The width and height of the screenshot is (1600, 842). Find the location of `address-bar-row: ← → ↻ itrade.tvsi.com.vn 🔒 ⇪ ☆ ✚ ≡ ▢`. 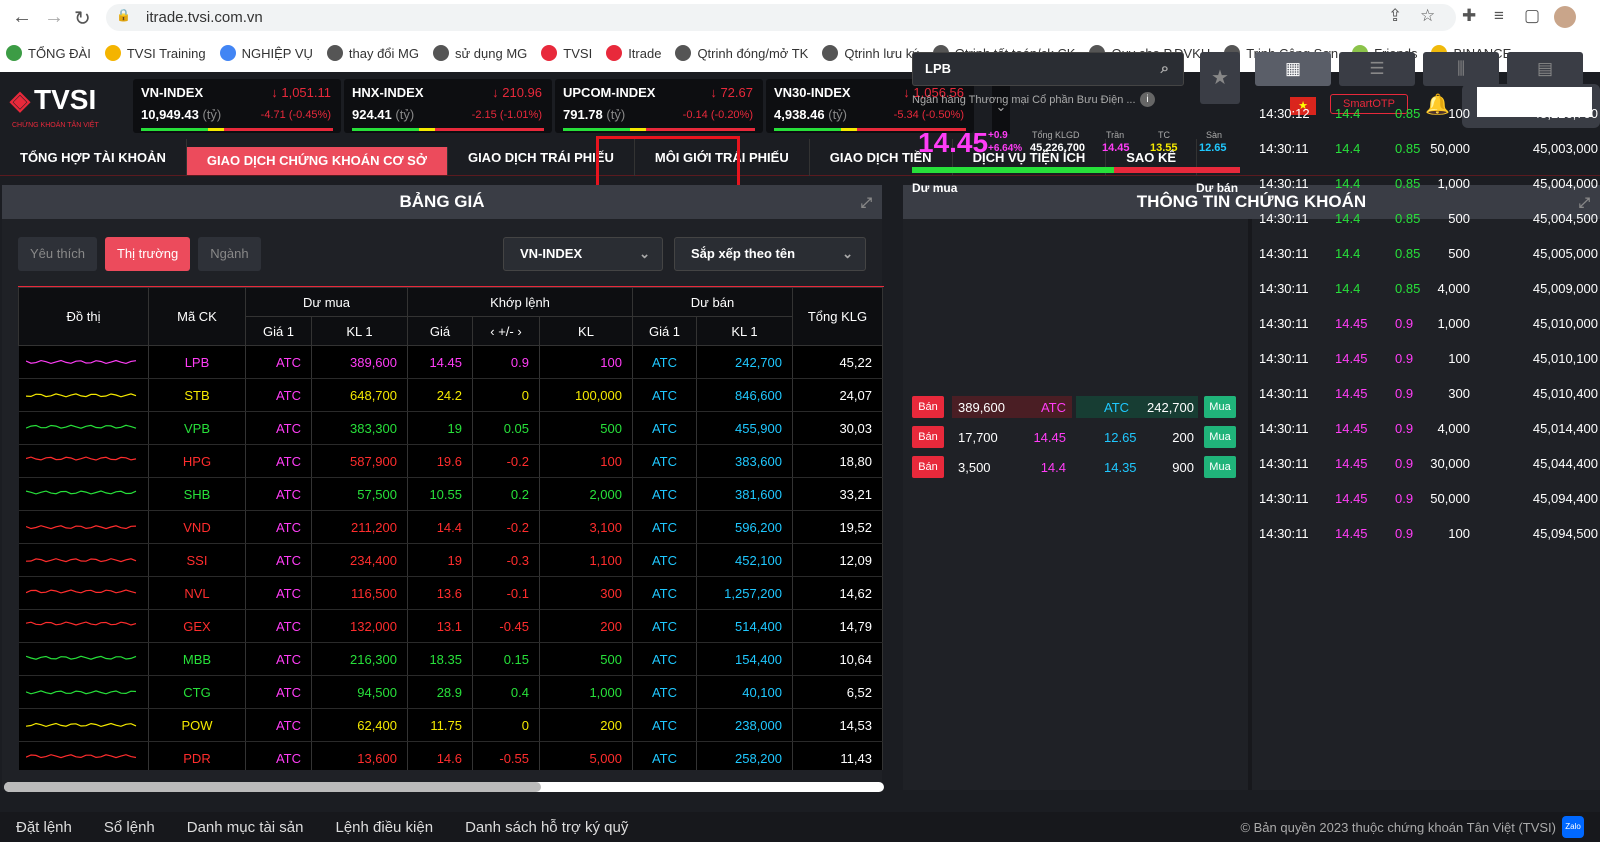

address-bar-row: ← → ↻ itrade.tvsi.com.vn 🔒 ⇪ ☆ ✚ ≡ ▢ is located at coordinates (800, 17).